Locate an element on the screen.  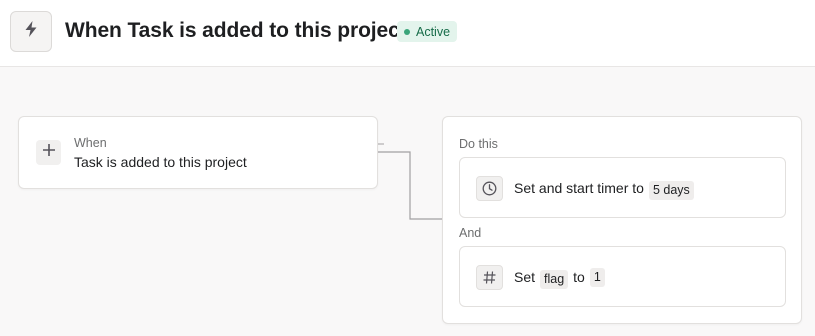
status-label: Active is located at coordinates (433, 31).